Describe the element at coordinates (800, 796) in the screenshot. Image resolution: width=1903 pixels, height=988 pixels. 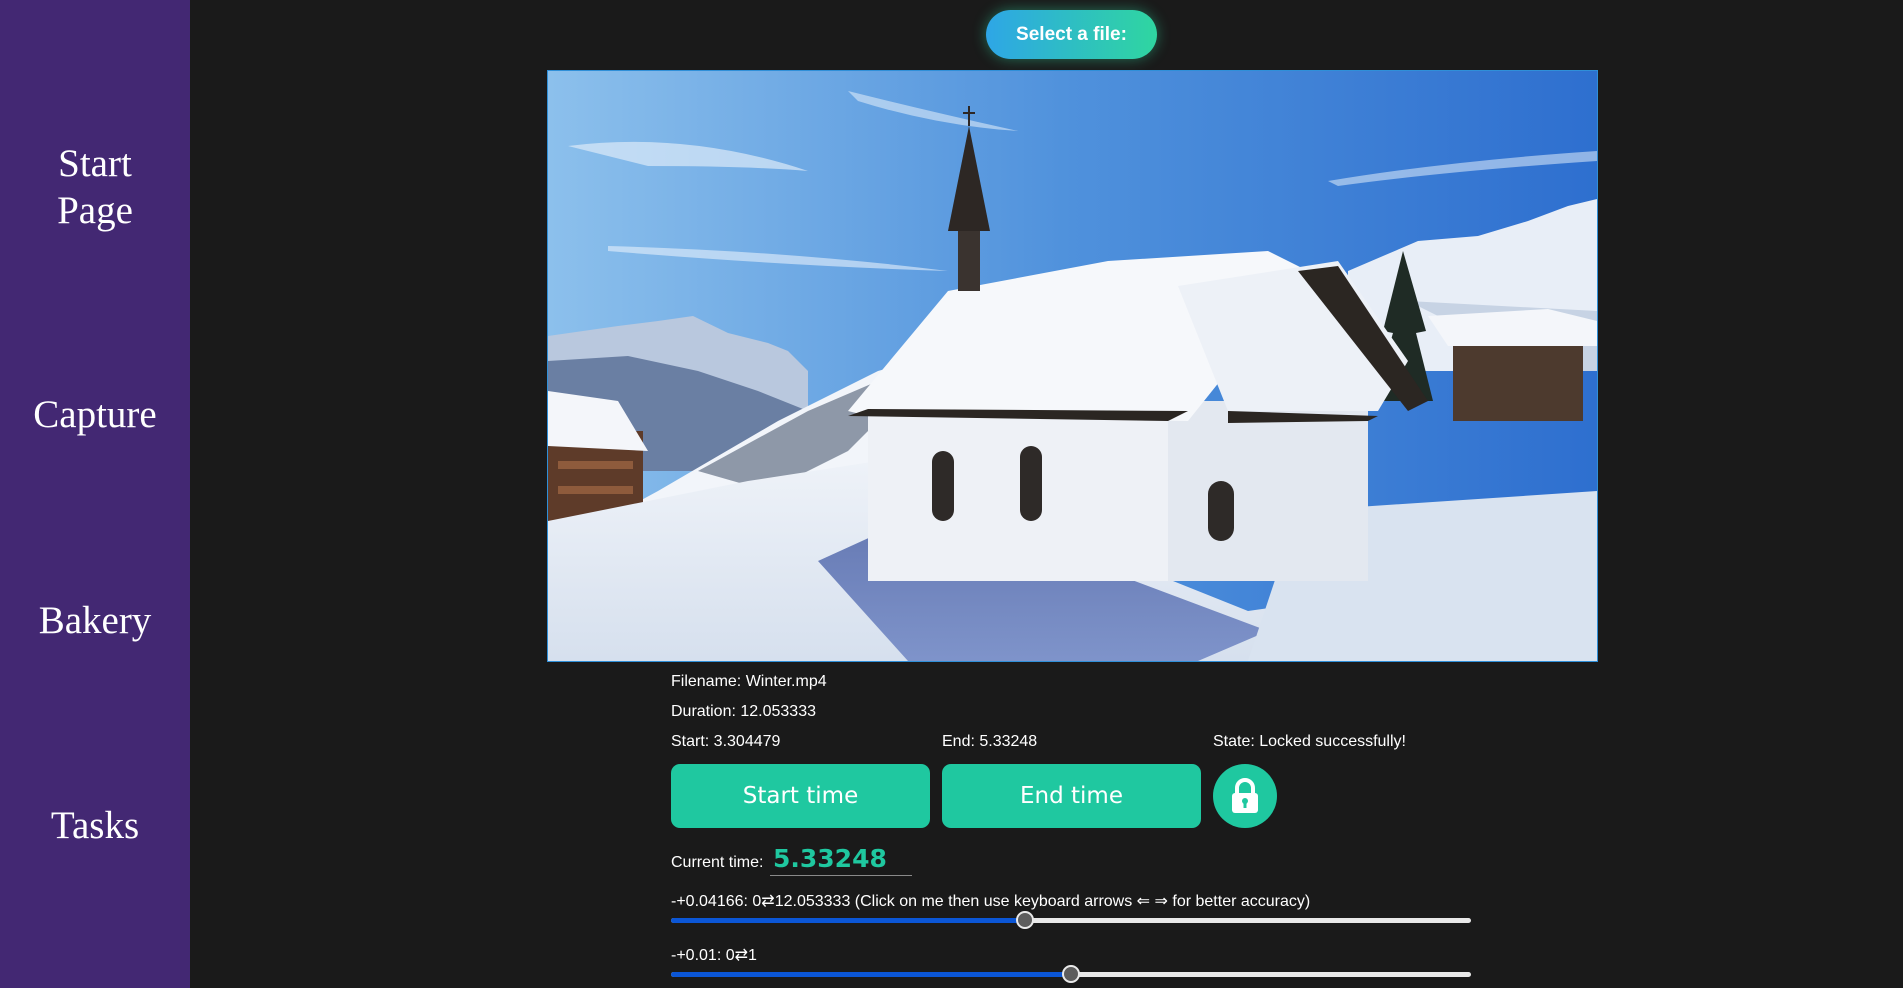
I see `start-time-button: Start time` at that location.